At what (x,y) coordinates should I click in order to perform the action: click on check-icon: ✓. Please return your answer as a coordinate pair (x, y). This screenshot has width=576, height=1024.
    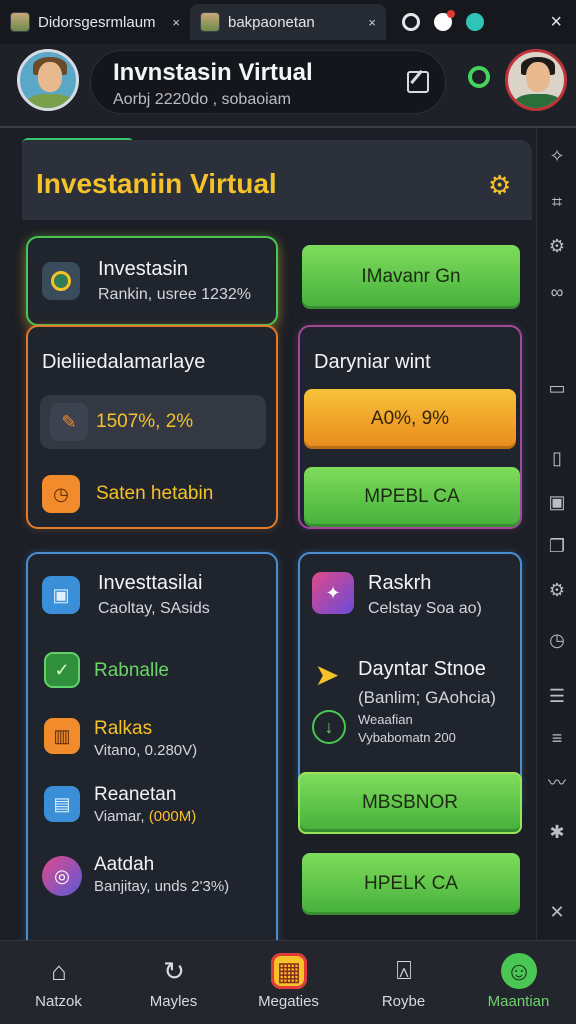
    Looking at the image, I should click on (62, 670).